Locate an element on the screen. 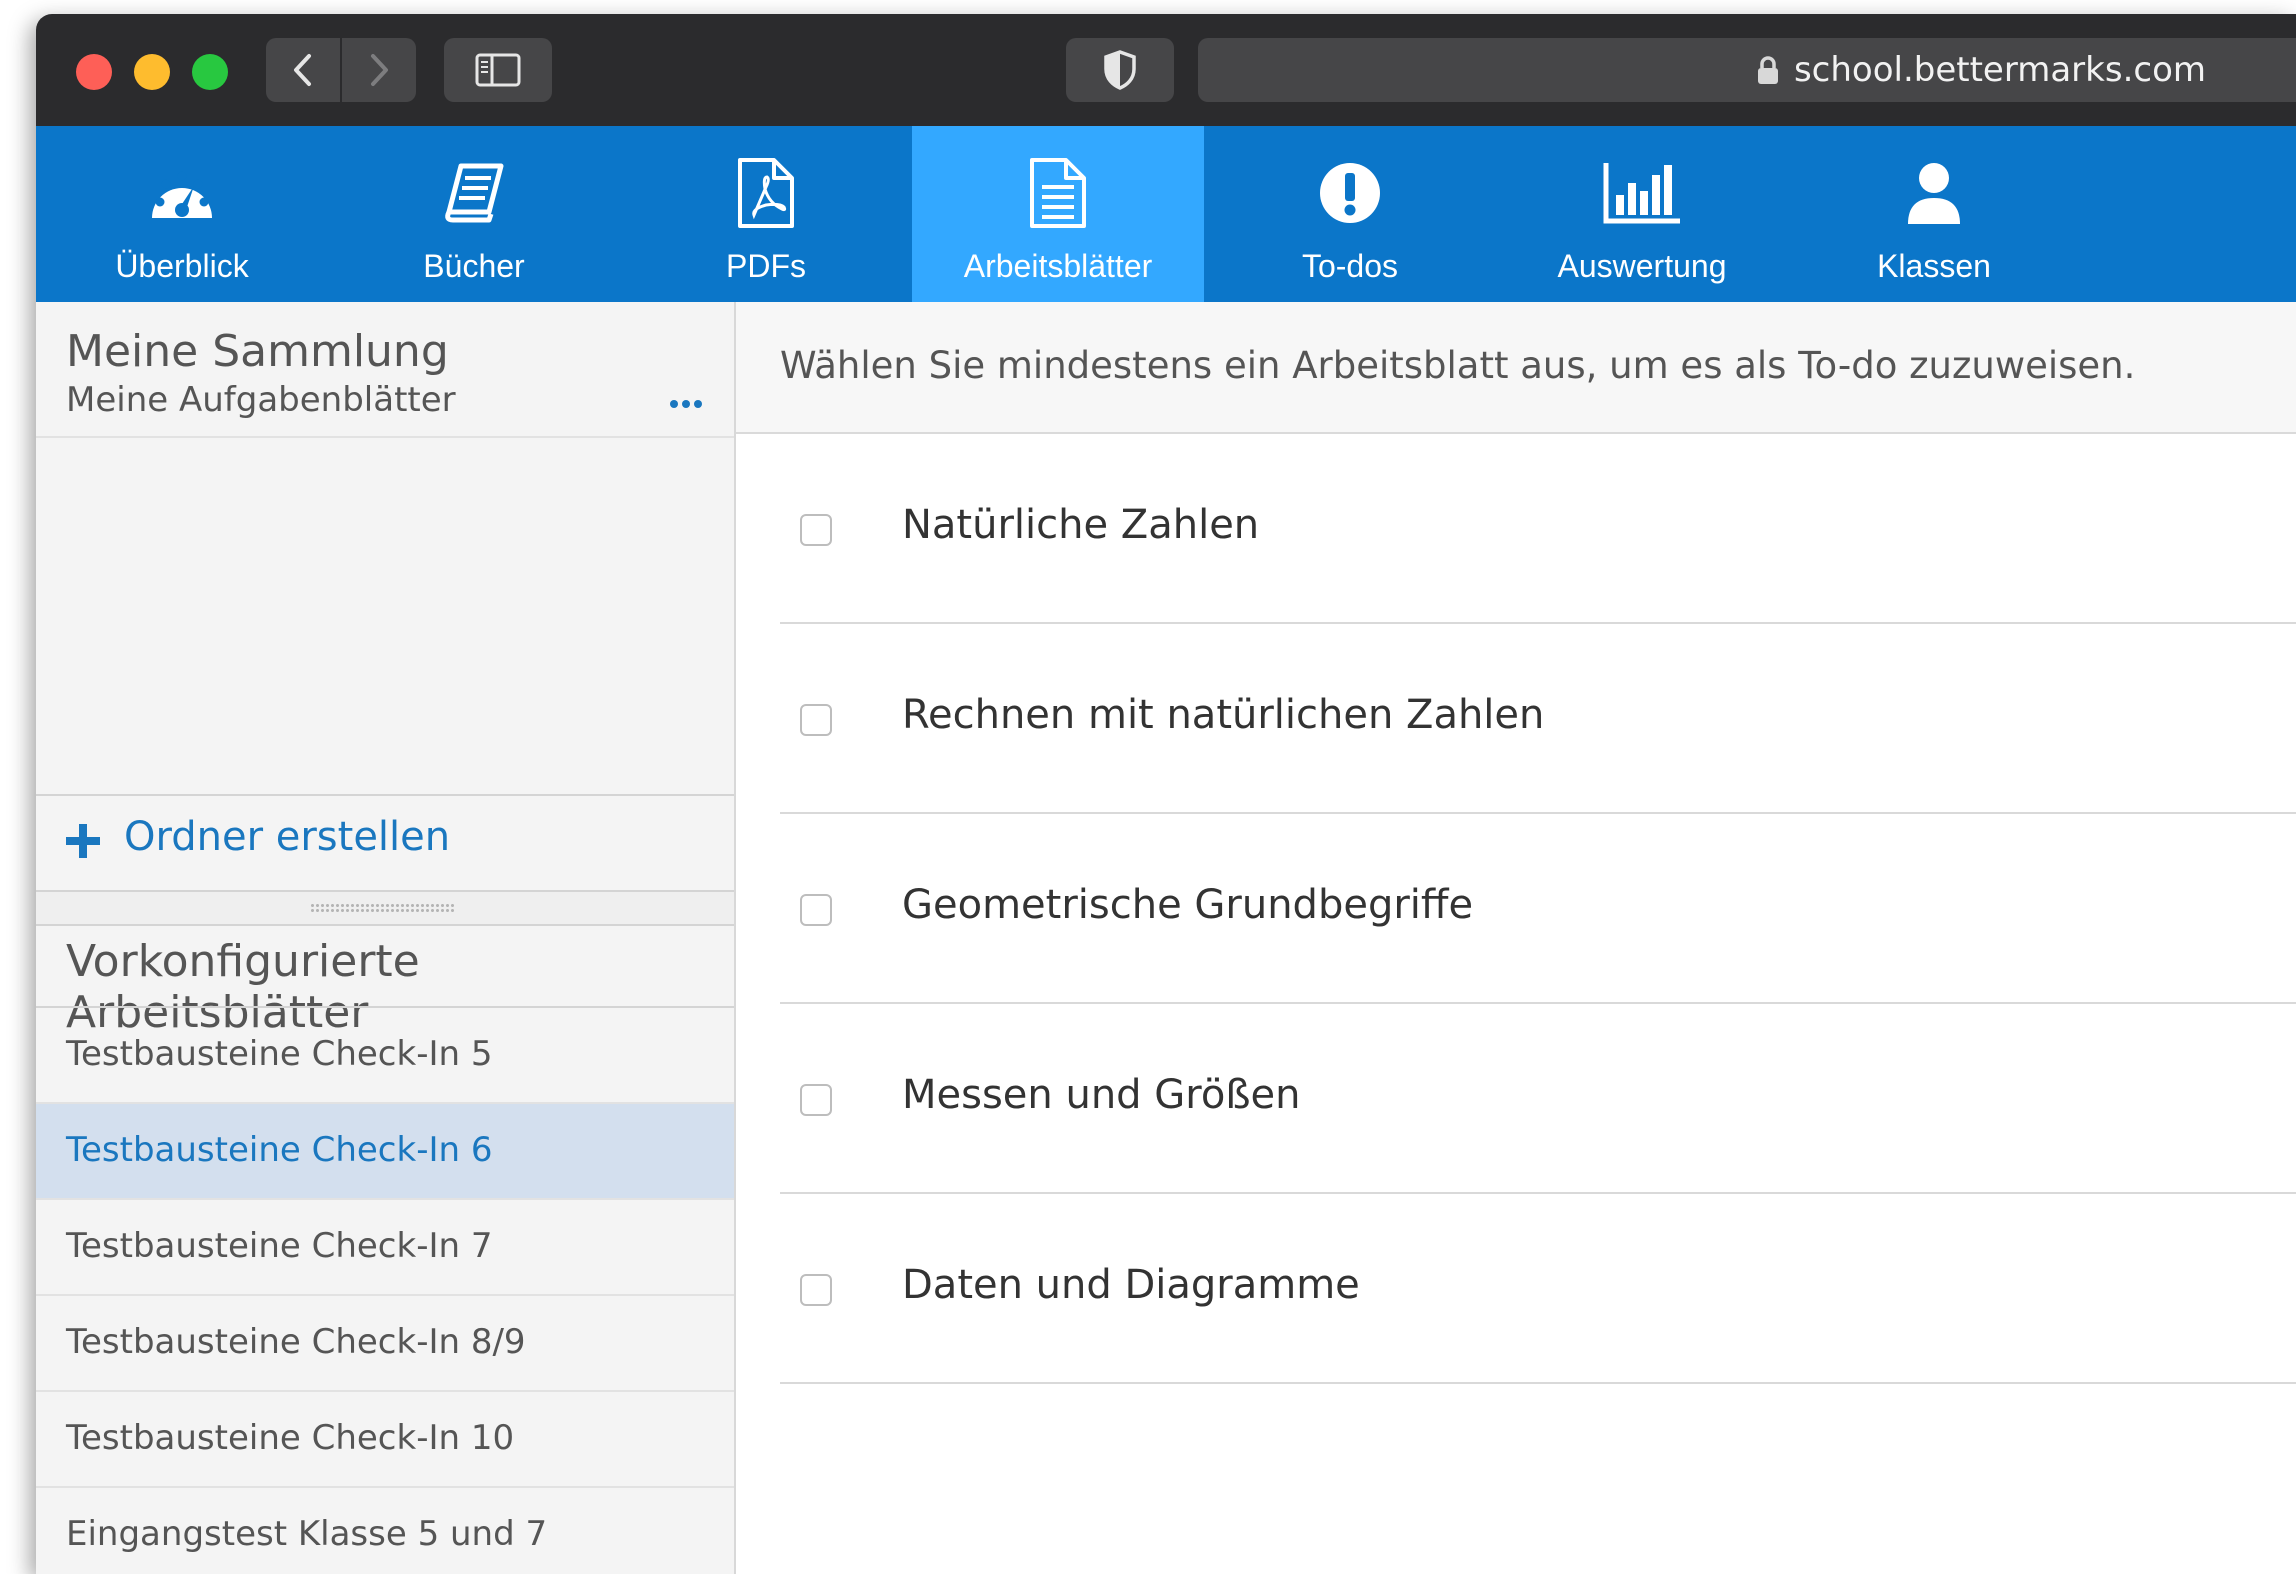  tab-todos: To-dos is located at coordinates (1350, 214).